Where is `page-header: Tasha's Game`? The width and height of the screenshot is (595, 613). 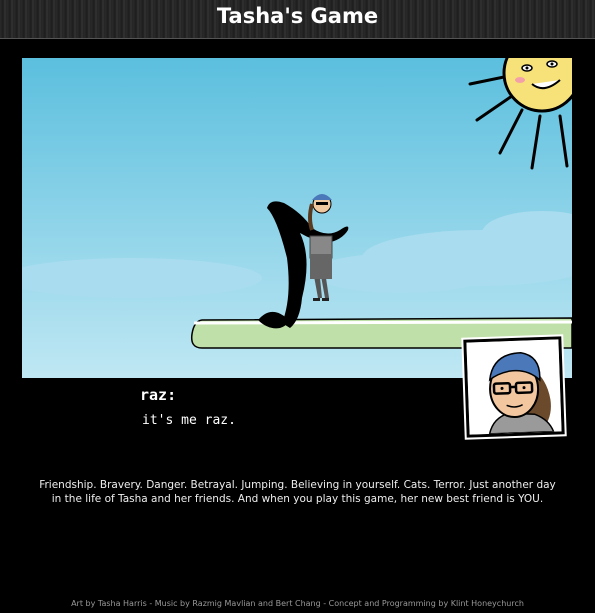 page-header: Tasha's Game is located at coordinates (297, 19).